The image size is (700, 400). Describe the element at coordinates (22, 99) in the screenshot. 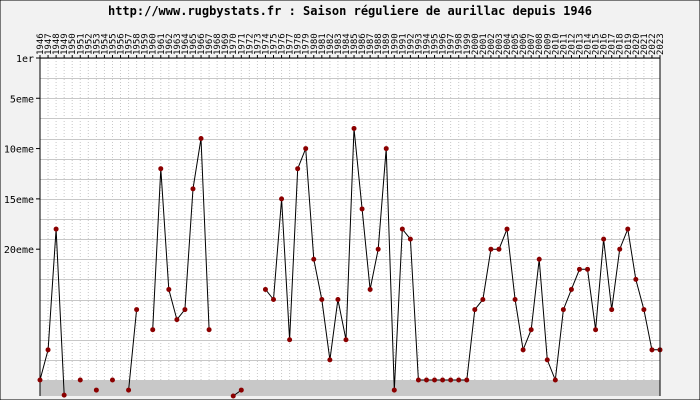

I see `y-tick-label: 5eme` at that location.